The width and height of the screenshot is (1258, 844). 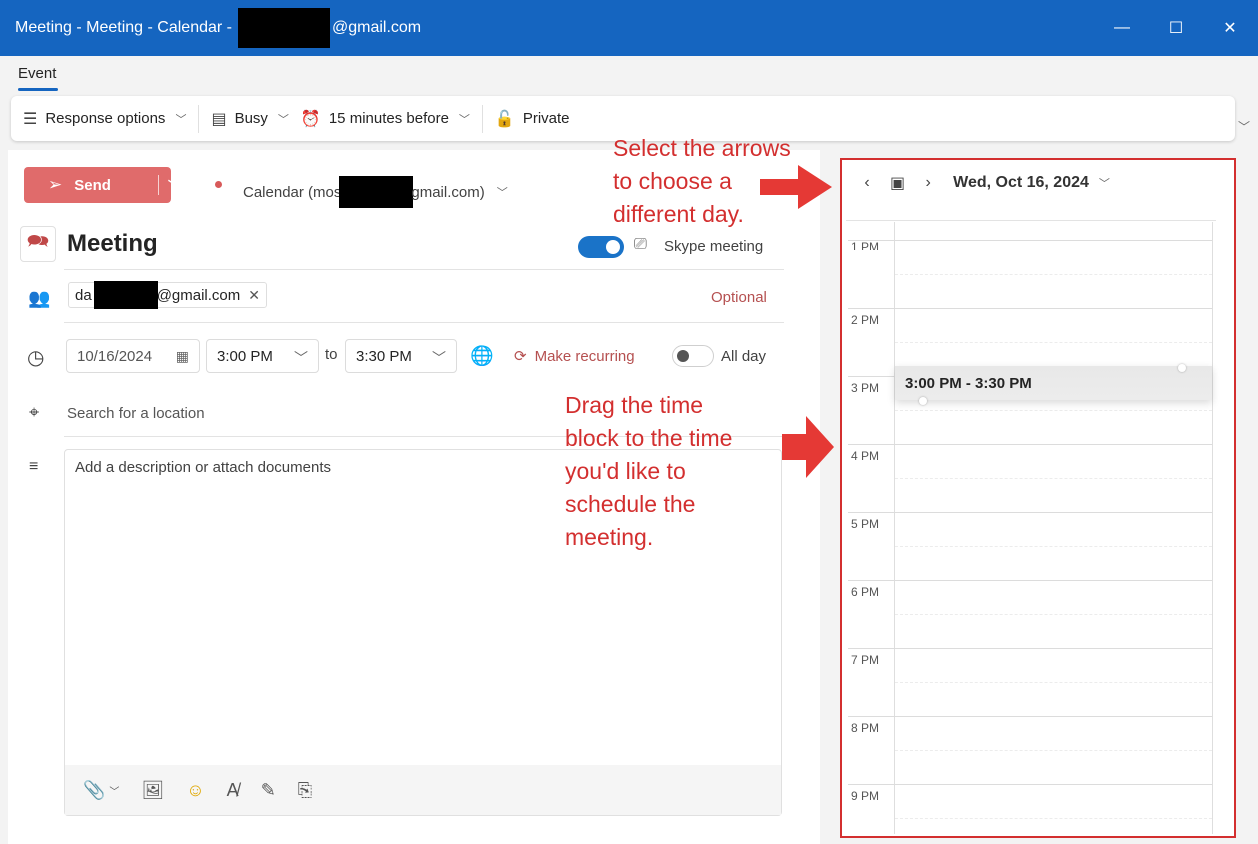 What do you see at coordinates (609, 537) in the screenshot?
I see `annotation-line: meeting.` at bounding box center [609, 537].